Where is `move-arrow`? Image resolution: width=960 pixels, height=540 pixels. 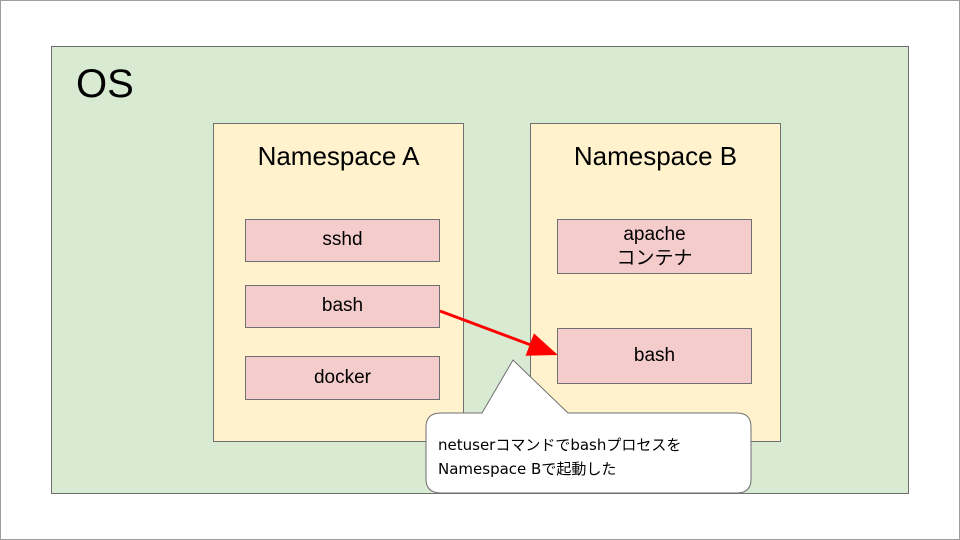
move-arrow is located at coordinates (498, 332).